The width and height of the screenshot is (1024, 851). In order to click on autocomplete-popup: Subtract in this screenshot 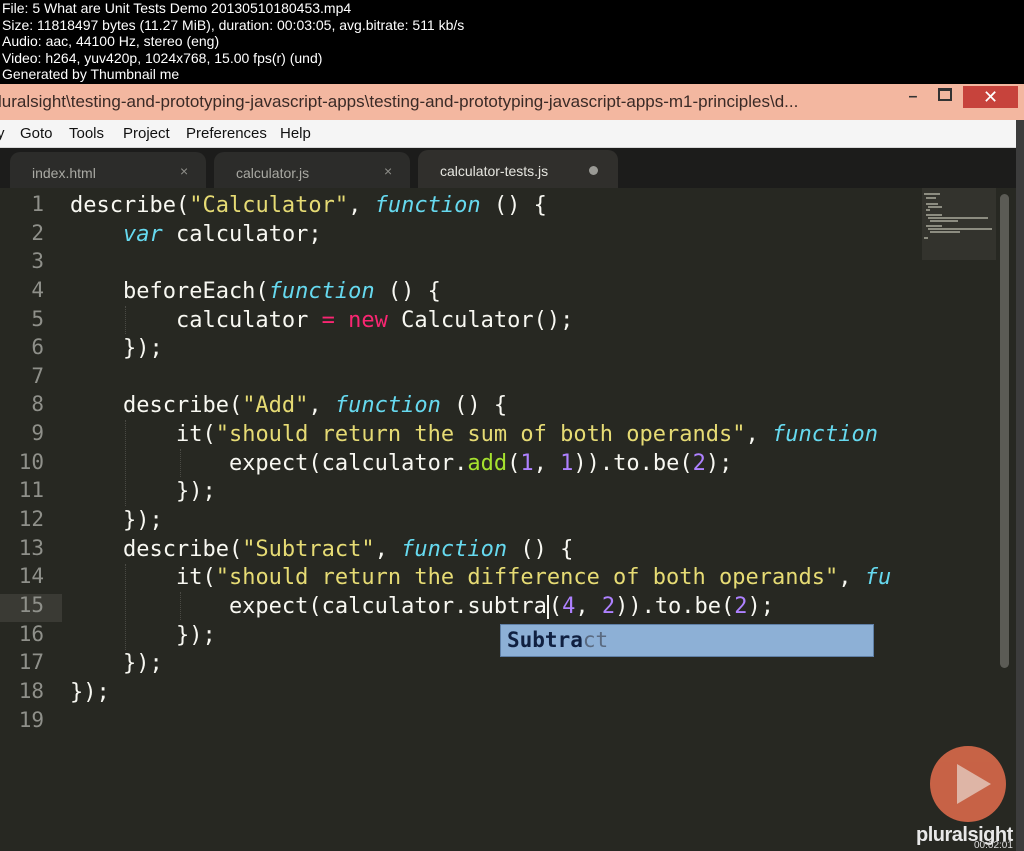, I will do `click(687, 640)`.